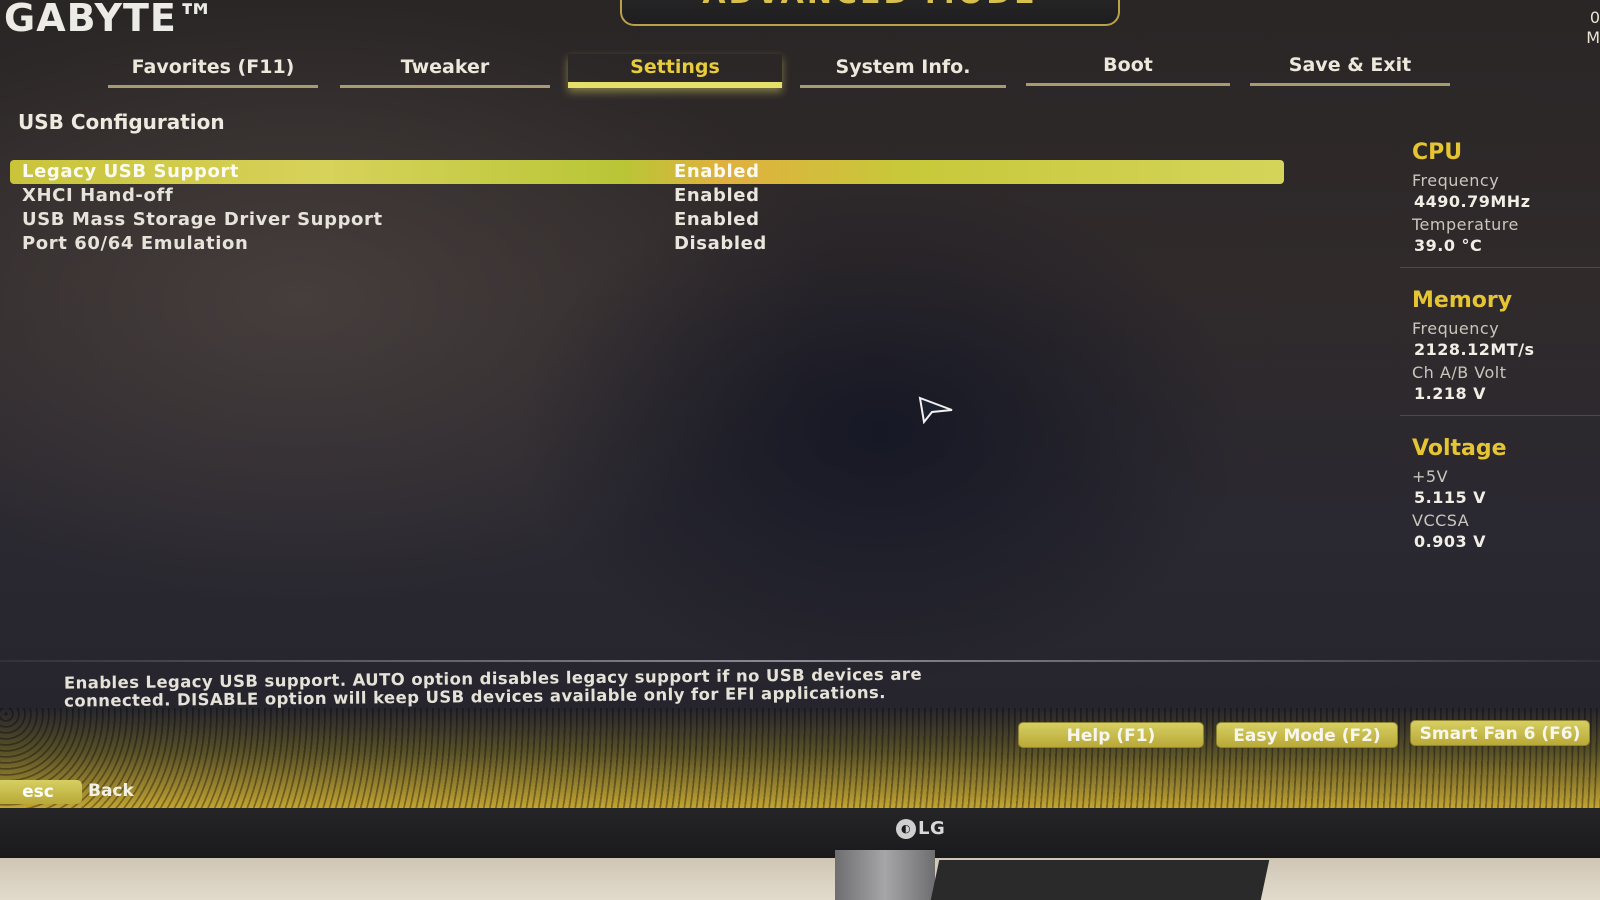 Image resolution: width=1600 pixels, height=900 pixels. I want to click on corner-readout: 0 M, so click(1593, 28).